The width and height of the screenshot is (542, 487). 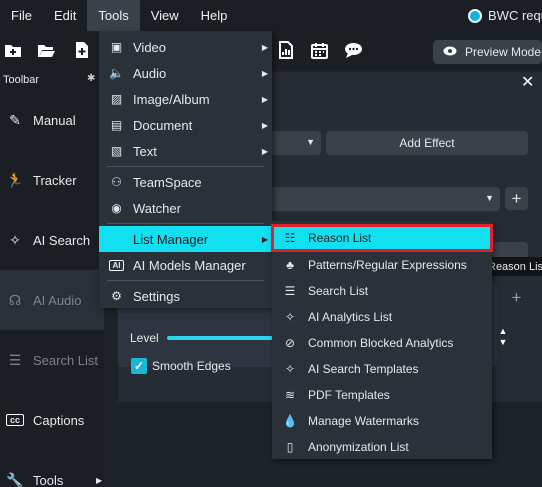 What do you see at coordinates (290, 238) in the screenshot?
I see `reason-list-icon: ☷` at bounding box center [290, 238].